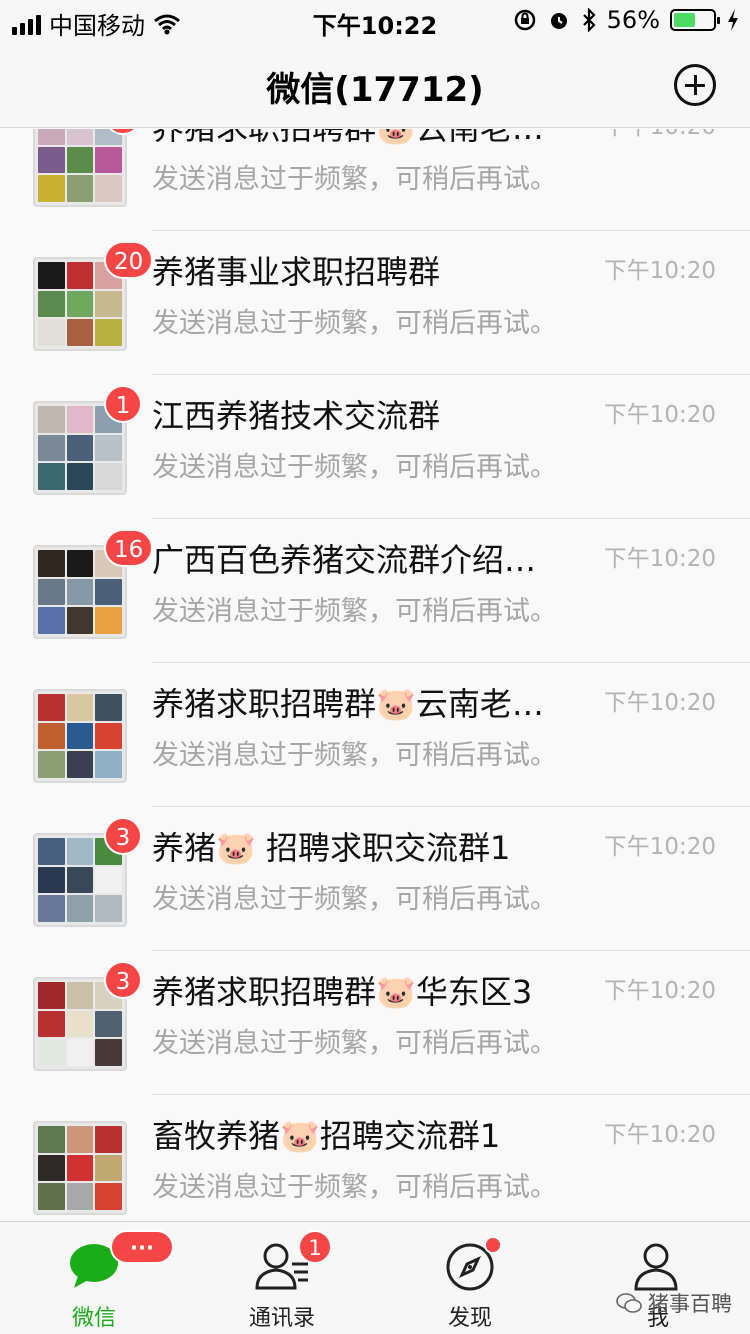 This screenshot has width=750, height=1334. Describe the element at coordinates (589, 20) in the screenshot. I see `bluetooth-icon` at that location.